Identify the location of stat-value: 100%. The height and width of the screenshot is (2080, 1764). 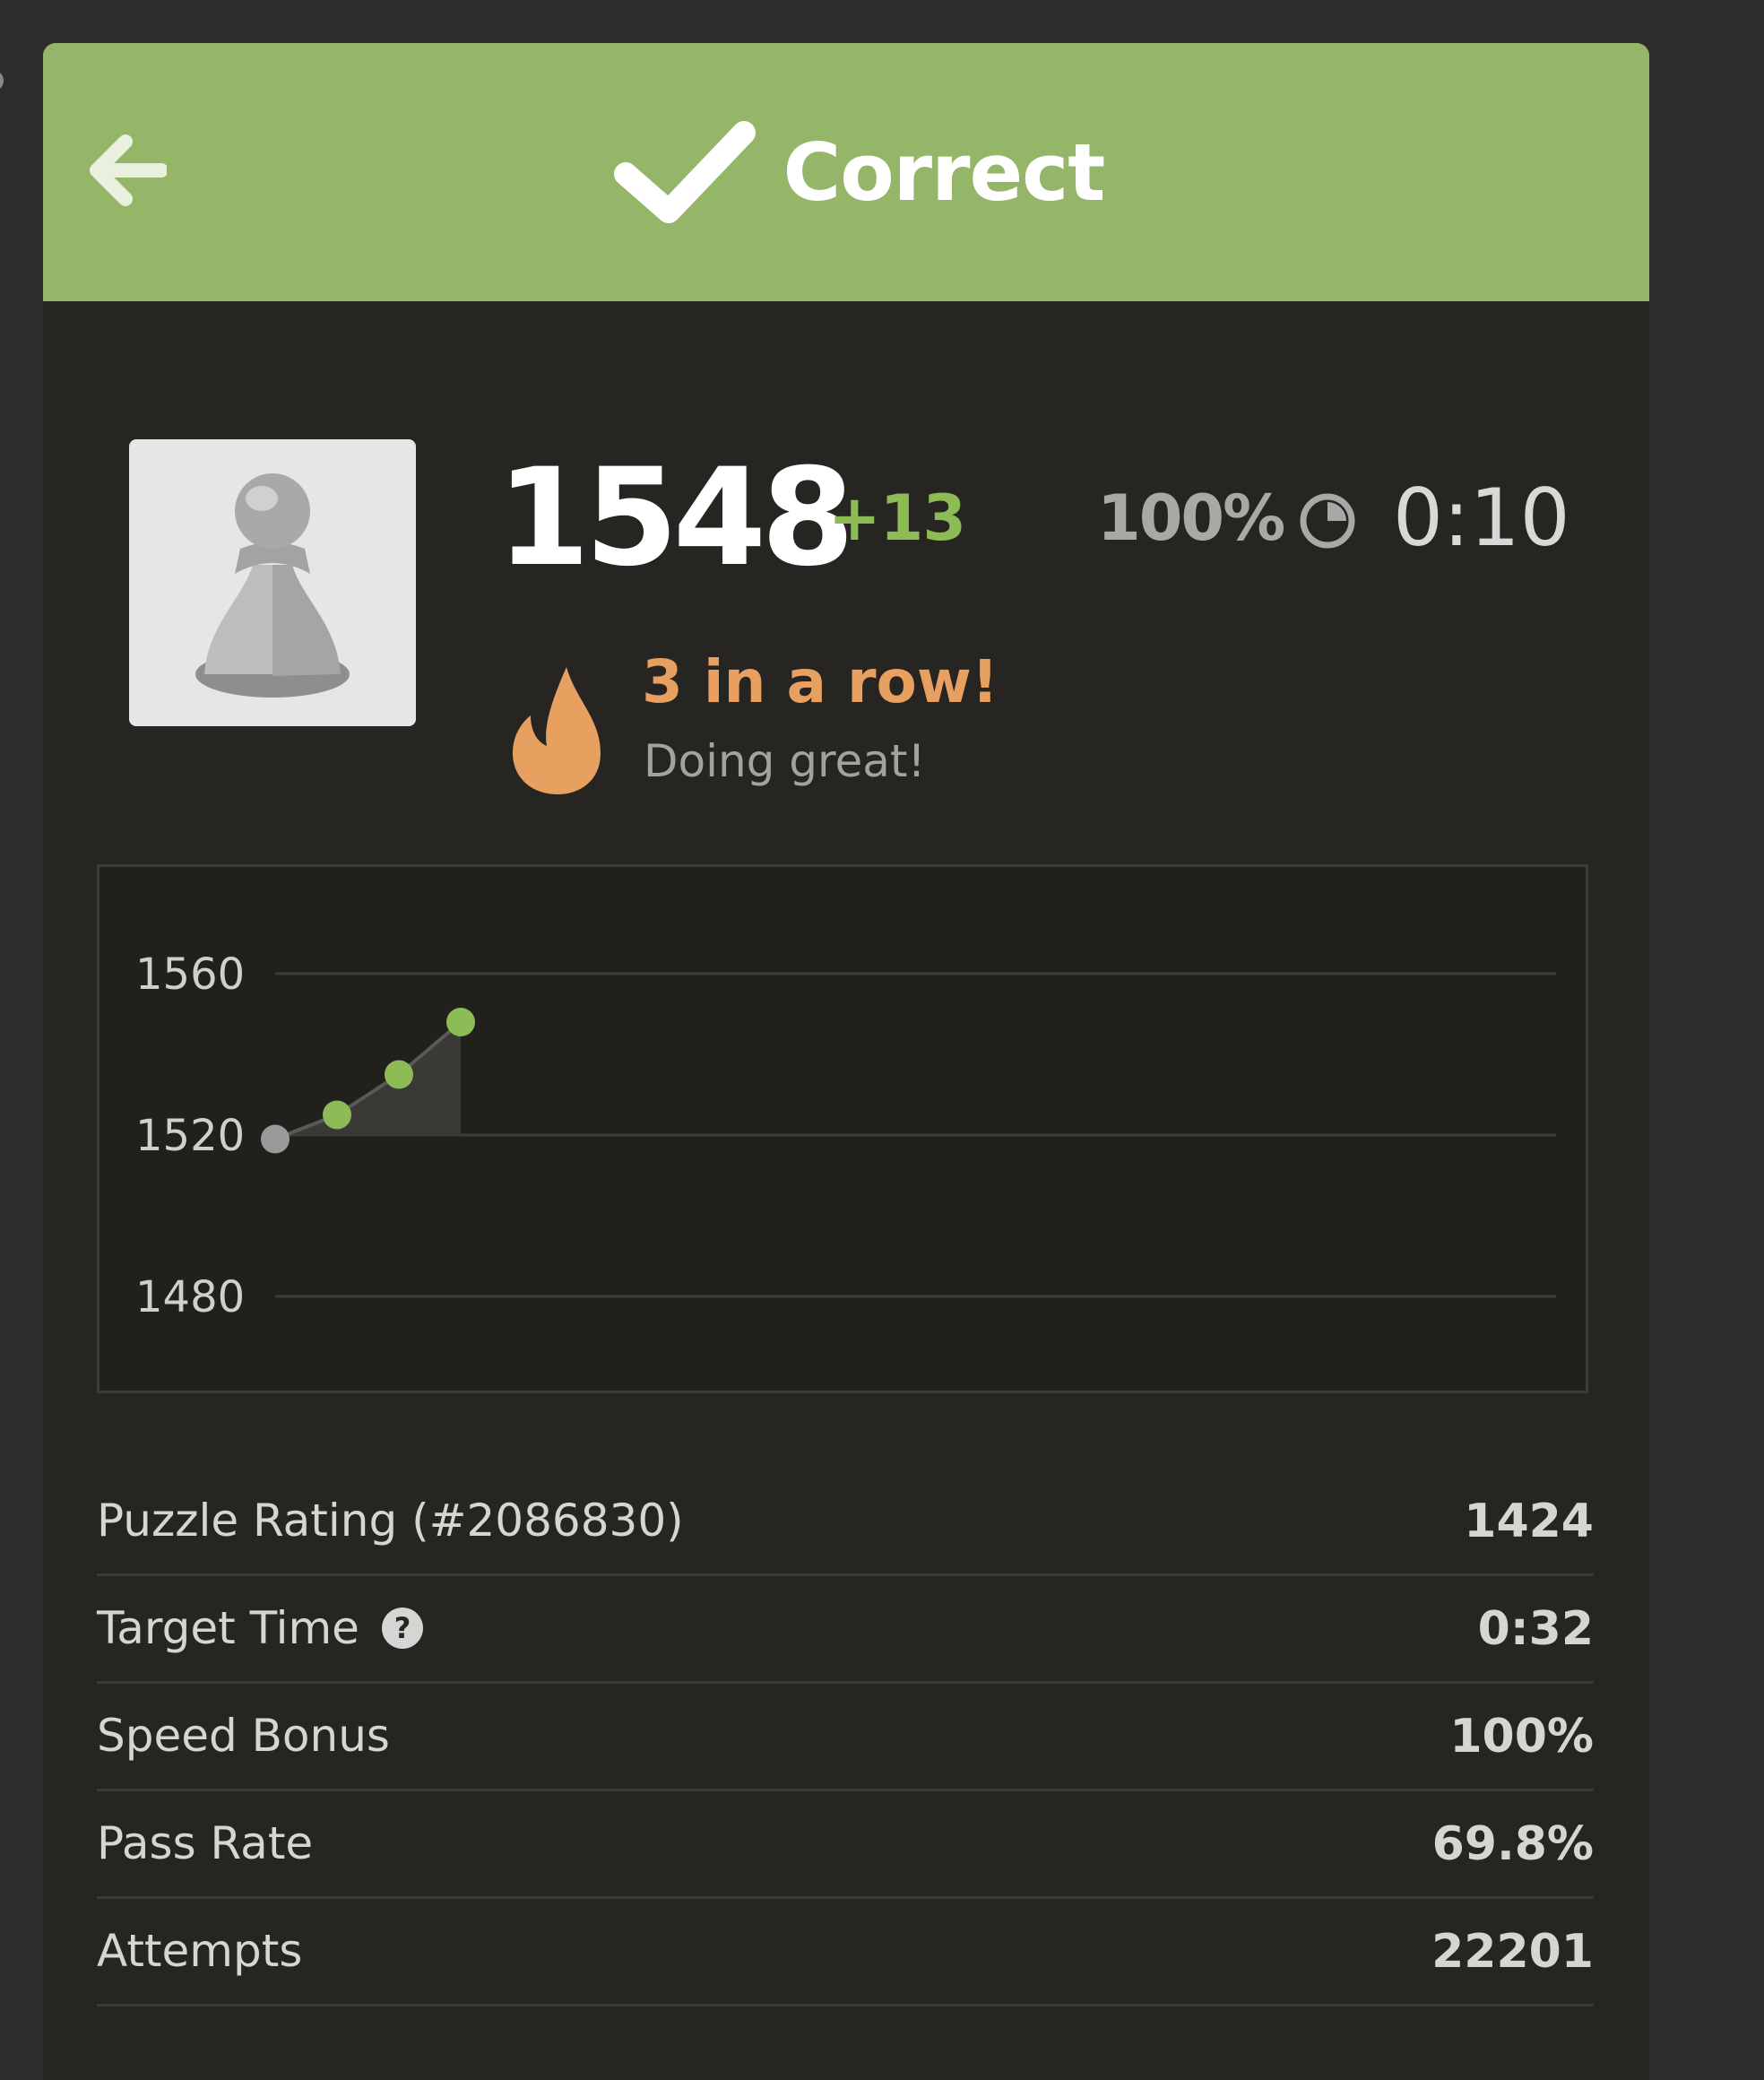
(1521, 1737).